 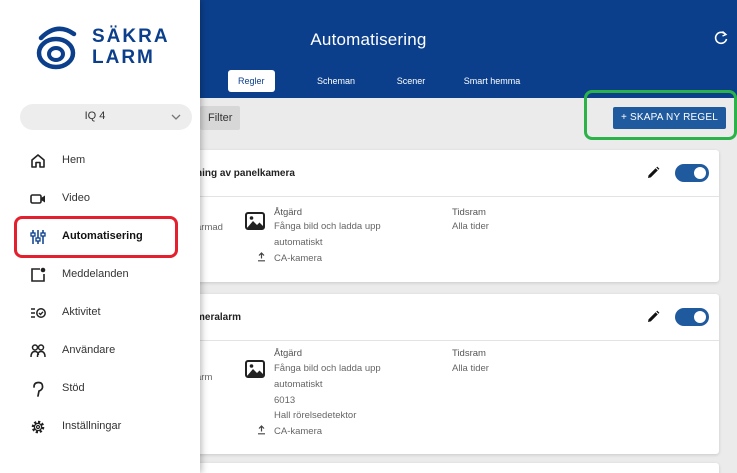 What do you see at coordinates (336, 81) in the screenshot?
I see `tab-scheman: Scheman` at bounding box center [336, 81].